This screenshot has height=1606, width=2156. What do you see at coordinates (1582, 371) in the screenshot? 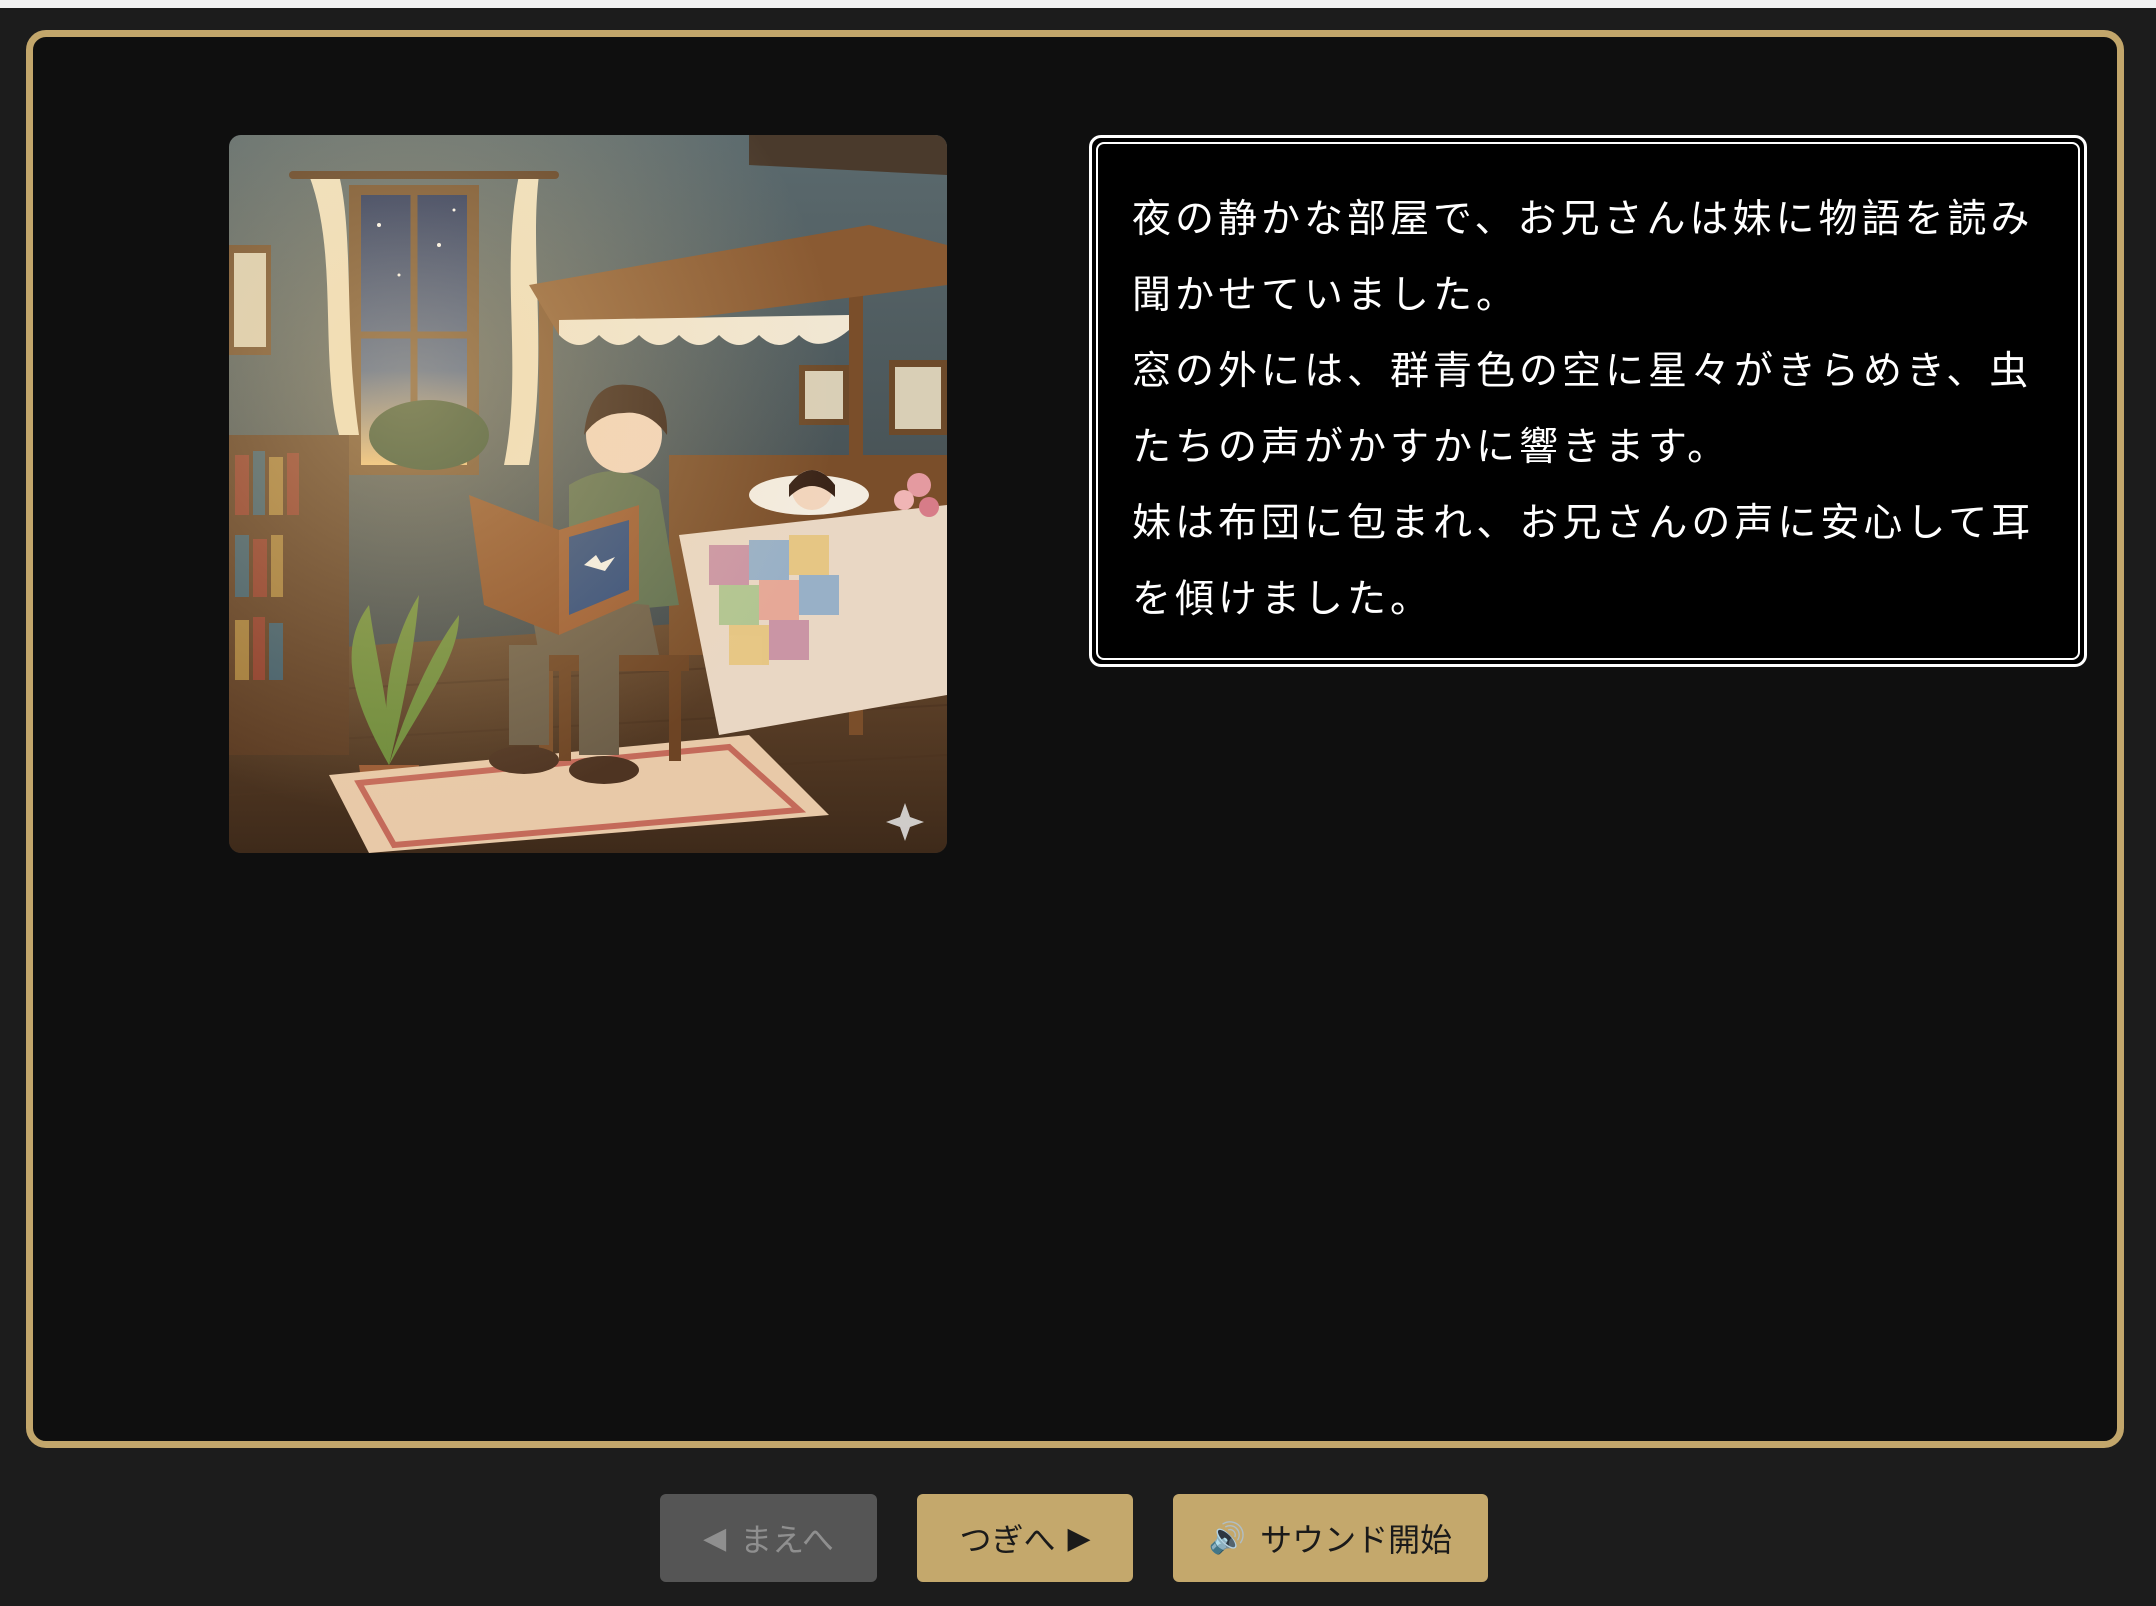
I see `story-line: 窓の外には、群青色の空に星々がきらめき、虫` at bounding box center [1582, 371].